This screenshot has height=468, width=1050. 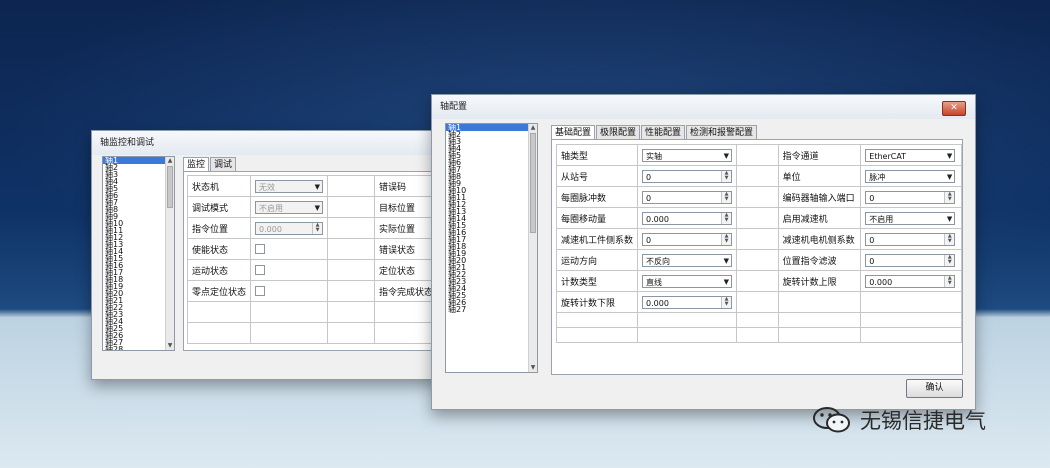 I want to click on table-cell: 0.000 ▲ ▼, so click(x=687, y=302).